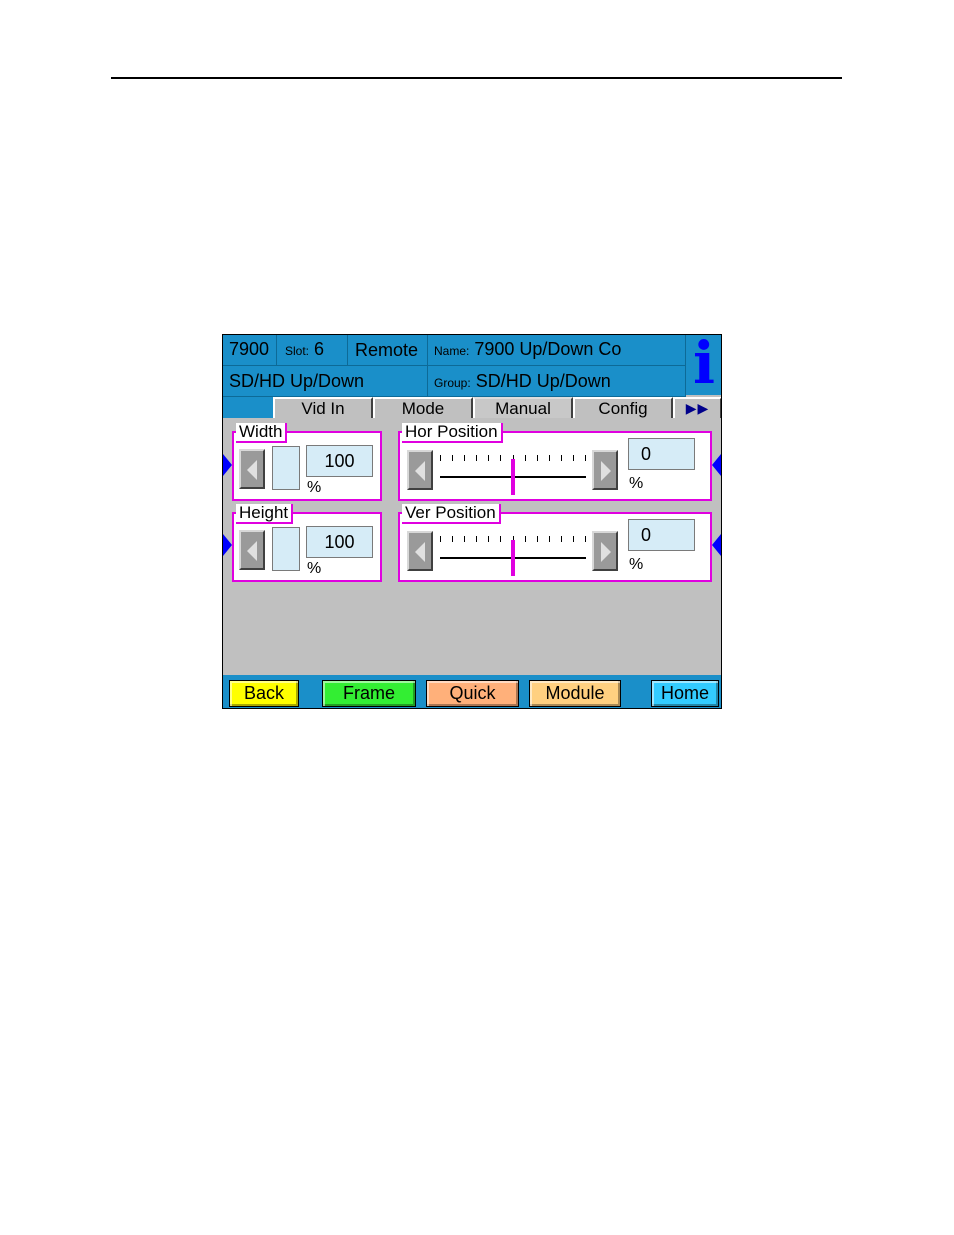  I want to click on group-value: SD/HD Up/Down, so click(543, 381).